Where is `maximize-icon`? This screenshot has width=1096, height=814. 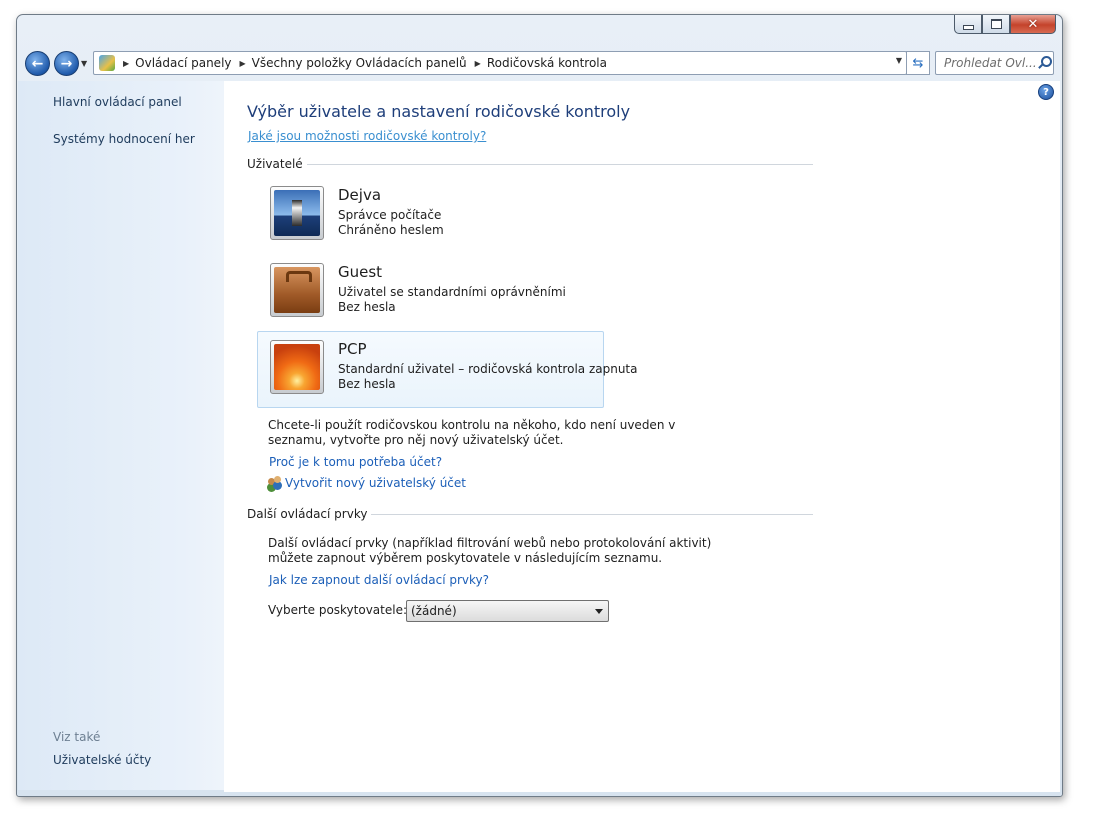 maximize-icon is located at coordinates (996, 24).